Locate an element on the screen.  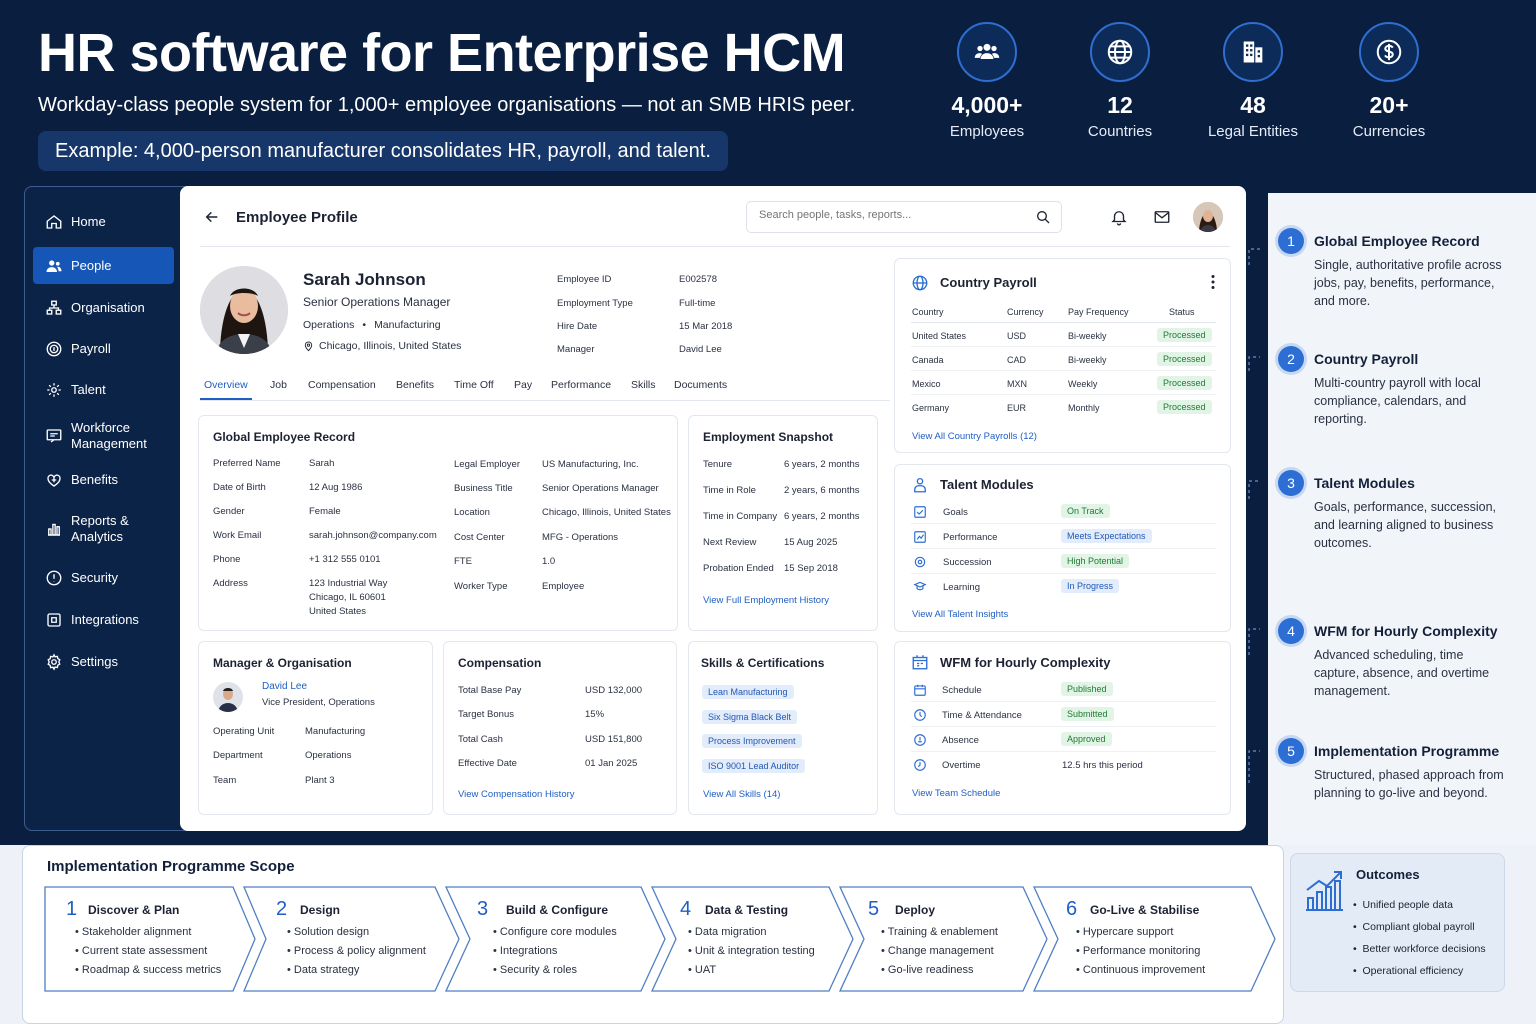
overtime-value: 12.5 hrs this period is located at coordinates (1102, 765).